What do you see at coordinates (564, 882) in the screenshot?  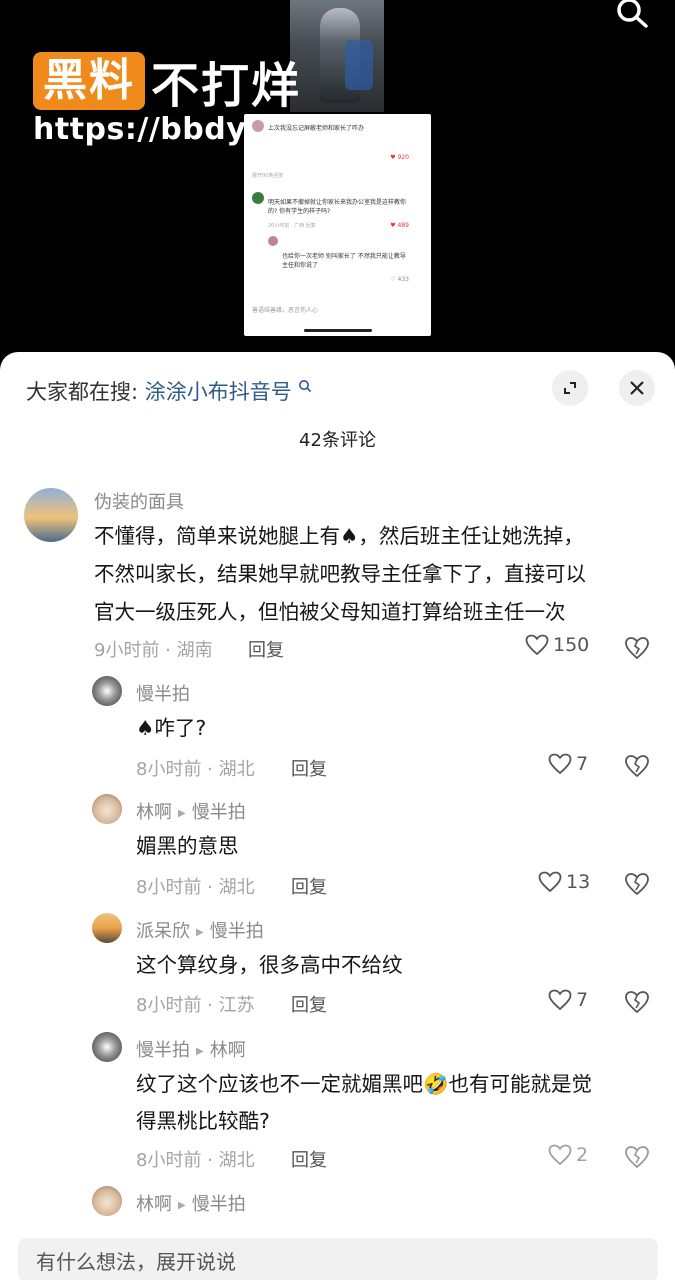 I see `like-button: 13` at bounding box center [564, 882].